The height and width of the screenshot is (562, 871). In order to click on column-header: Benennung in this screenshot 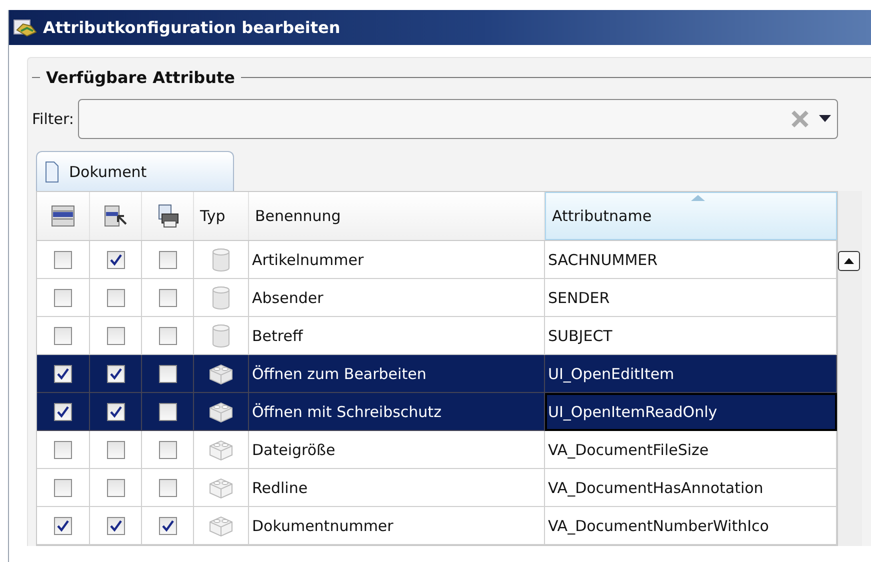, I will do `click(298, 216)`.